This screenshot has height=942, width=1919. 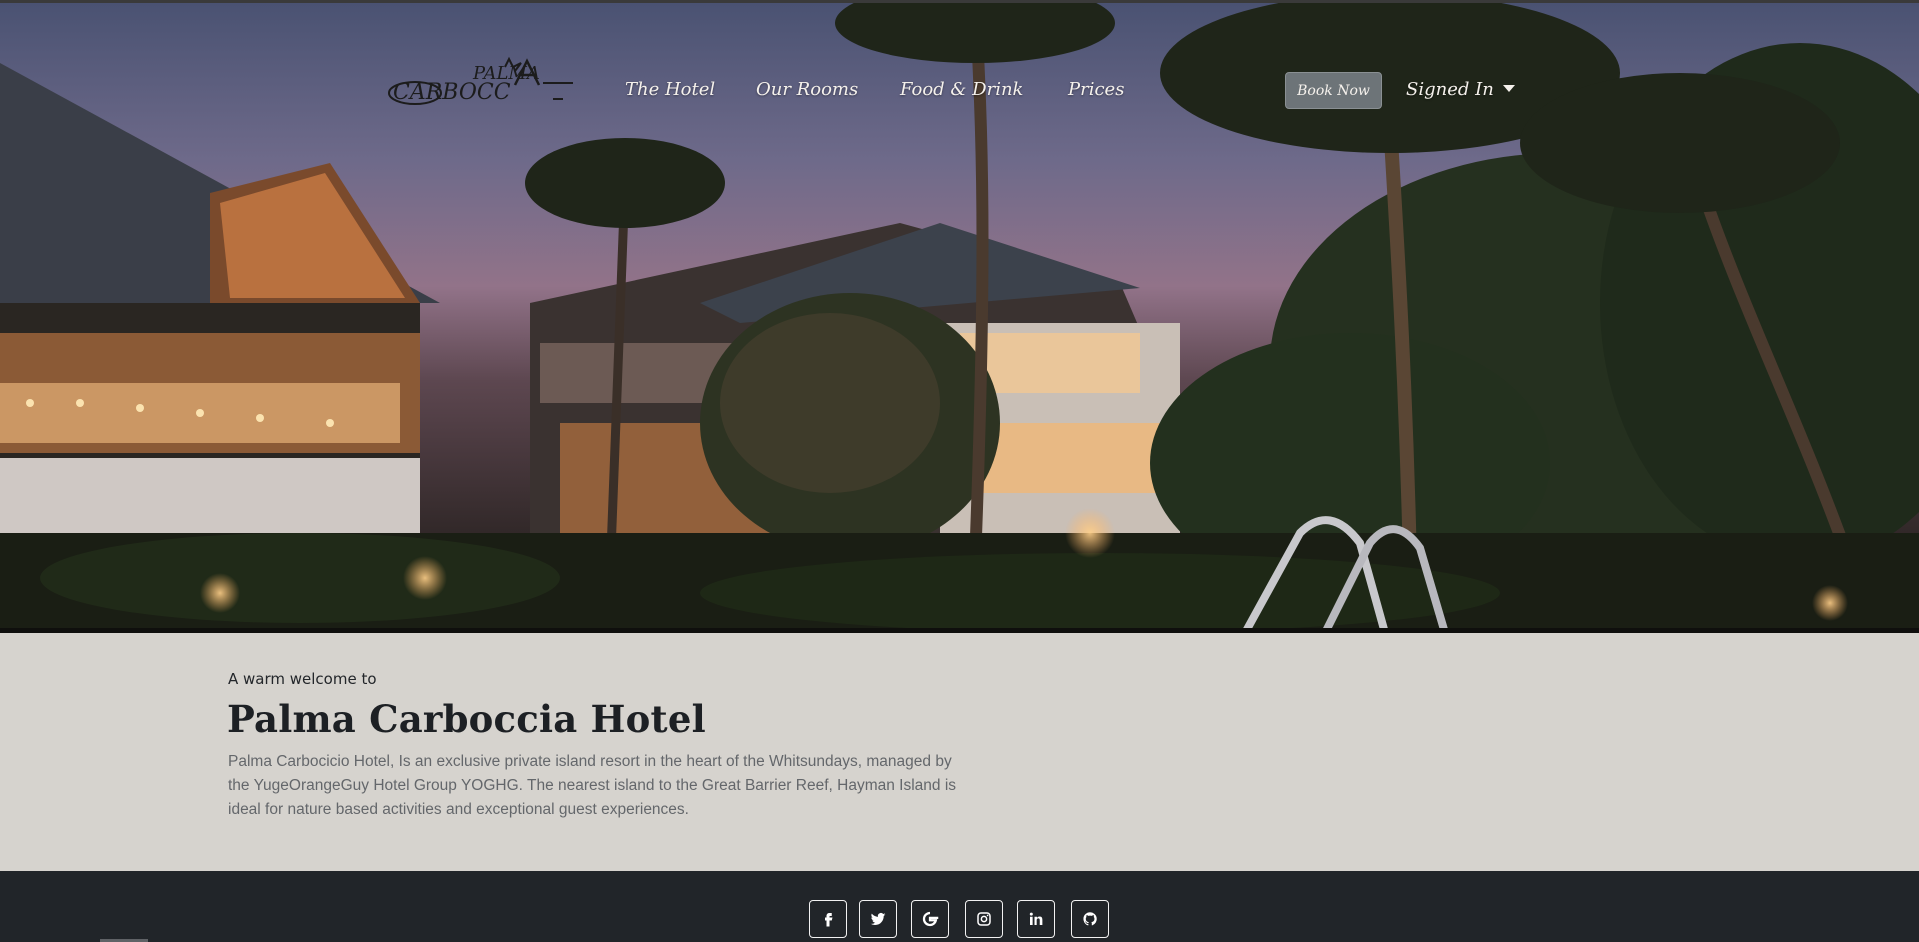 What do you see at coordinates (480, 80) in the screenshot?
I see `logo-mark: CARBOCC PALMA` at bounding box center [480, 80].